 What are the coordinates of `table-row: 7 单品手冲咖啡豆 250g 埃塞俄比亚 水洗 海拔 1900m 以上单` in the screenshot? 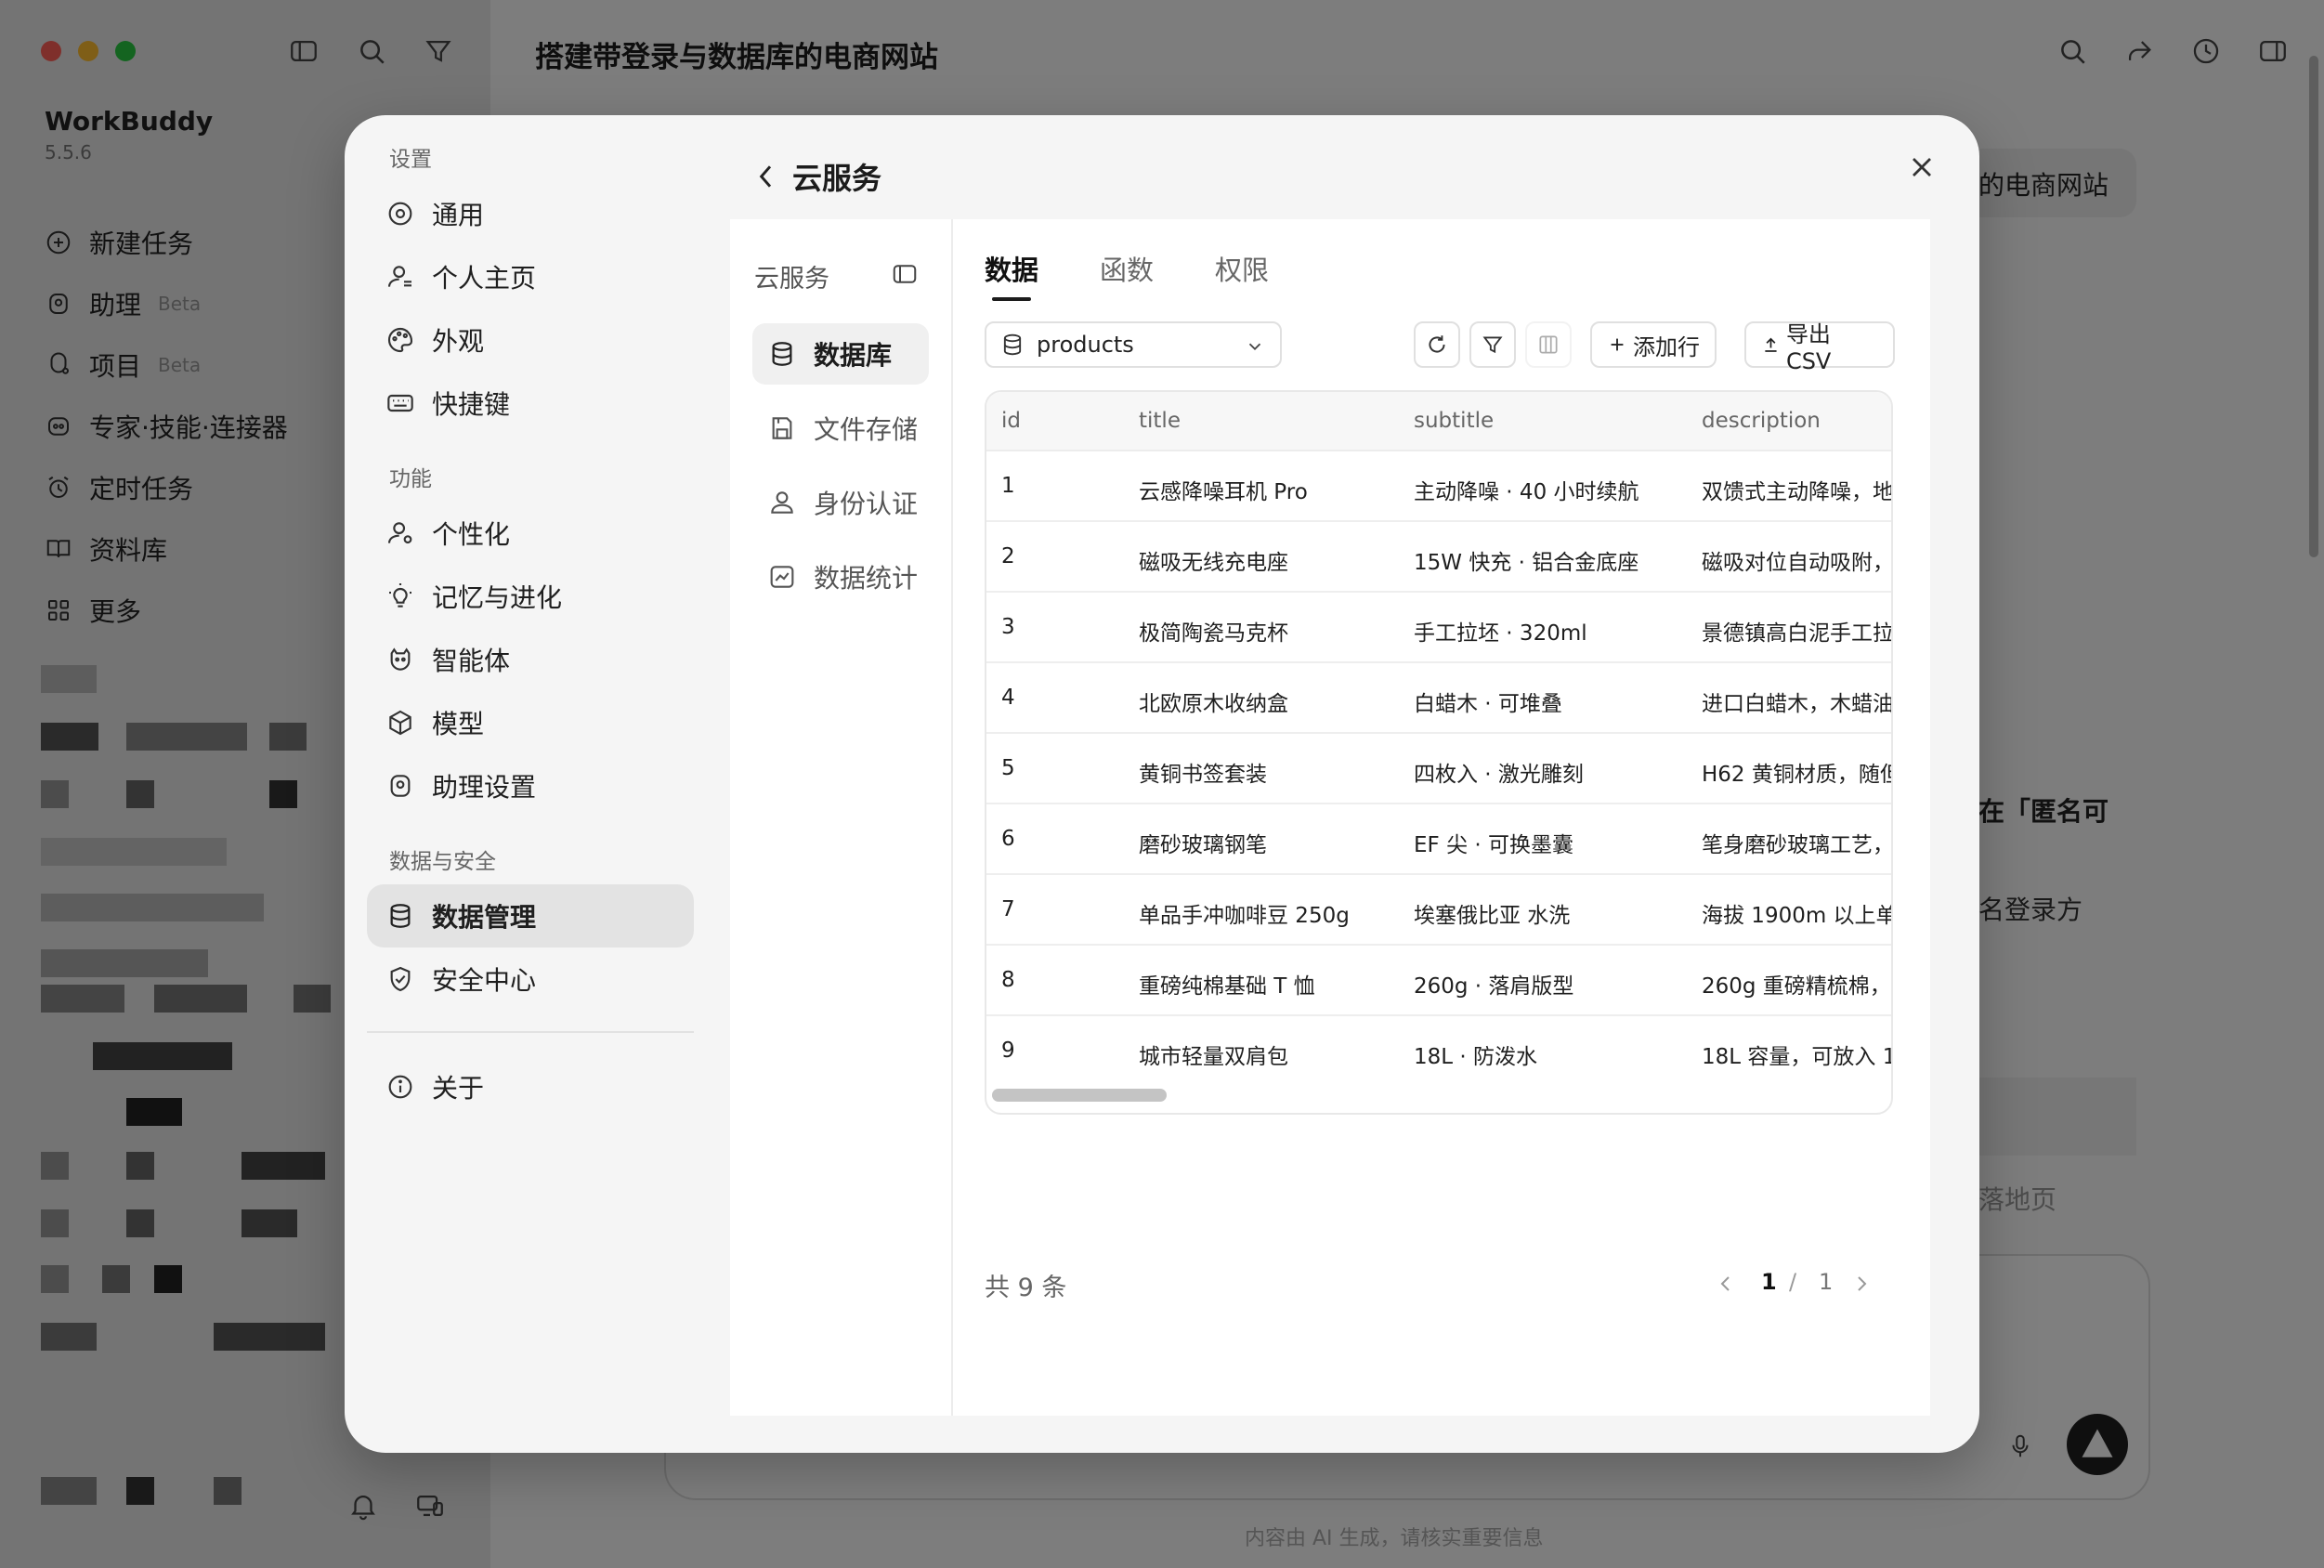 It's located at (1439, 910).